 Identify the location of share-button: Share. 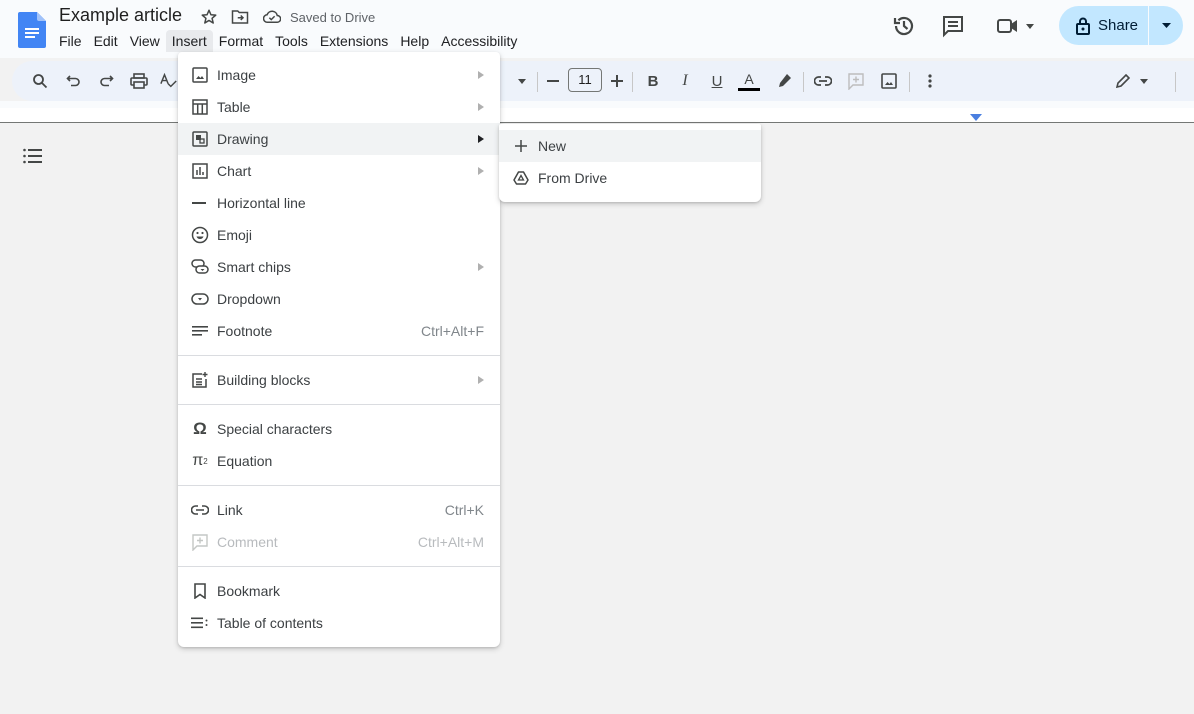
(1104, 25).